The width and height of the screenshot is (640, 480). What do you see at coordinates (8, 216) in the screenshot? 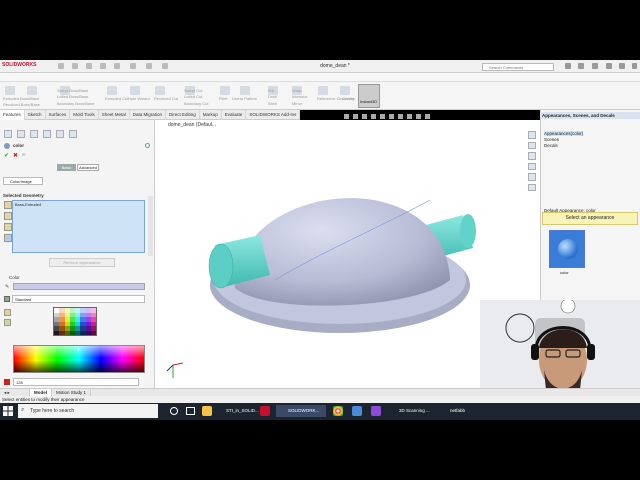
I see `select-body-icon` at bounding box center [8, 216].